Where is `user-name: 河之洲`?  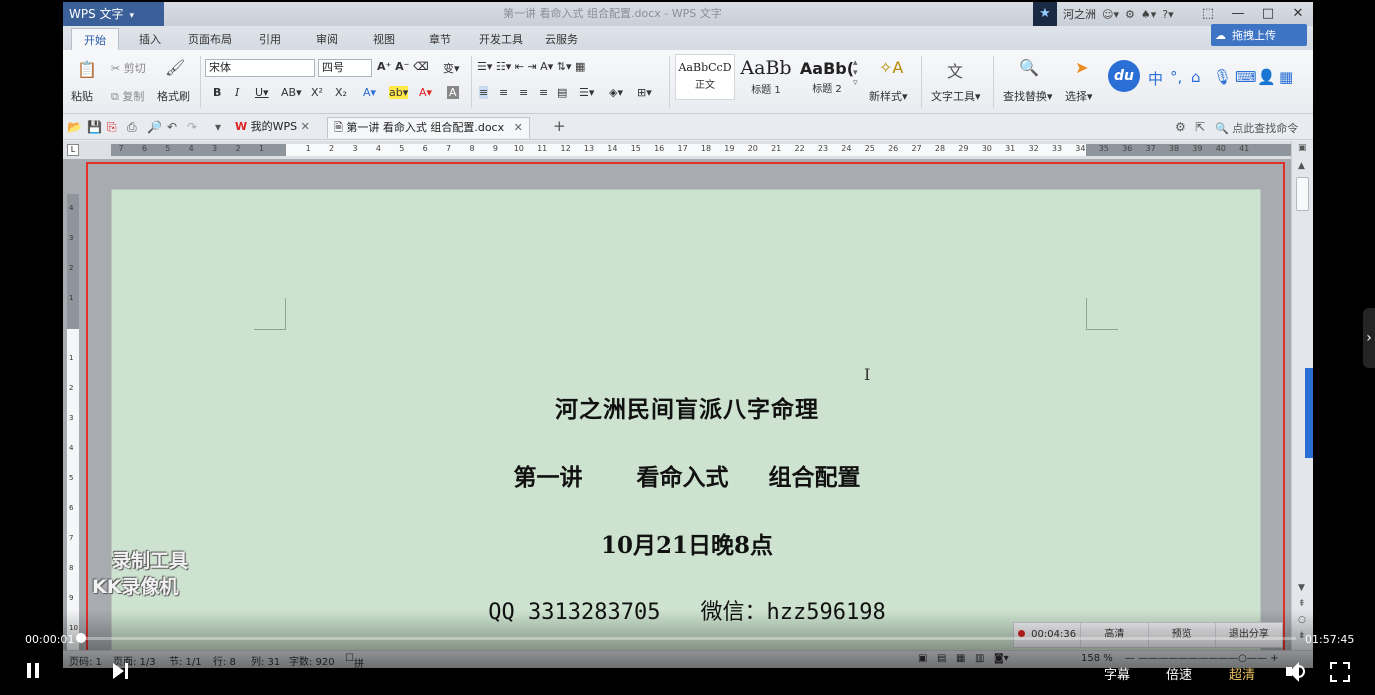 user-name: 河之洲 is located at coordinates (1079, 14).